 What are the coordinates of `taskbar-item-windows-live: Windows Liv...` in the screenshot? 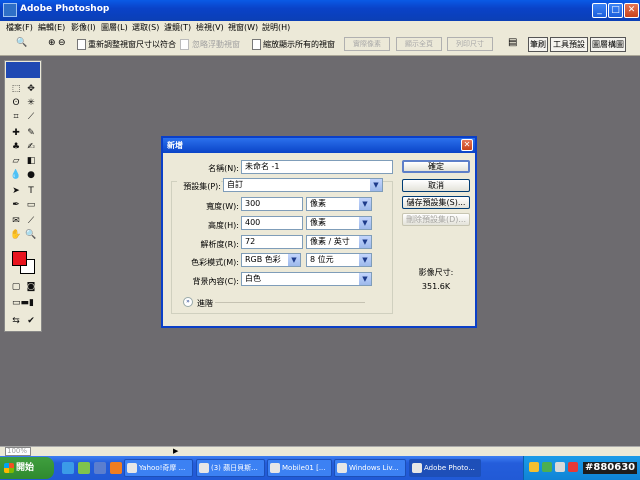 It's located at (370, 468).